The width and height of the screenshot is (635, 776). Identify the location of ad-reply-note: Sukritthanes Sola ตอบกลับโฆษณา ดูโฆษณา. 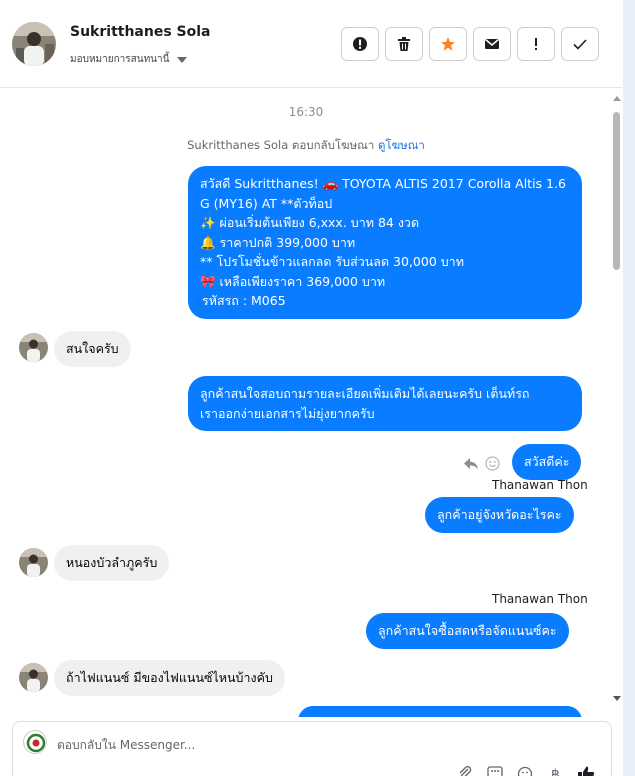
(306, 146).